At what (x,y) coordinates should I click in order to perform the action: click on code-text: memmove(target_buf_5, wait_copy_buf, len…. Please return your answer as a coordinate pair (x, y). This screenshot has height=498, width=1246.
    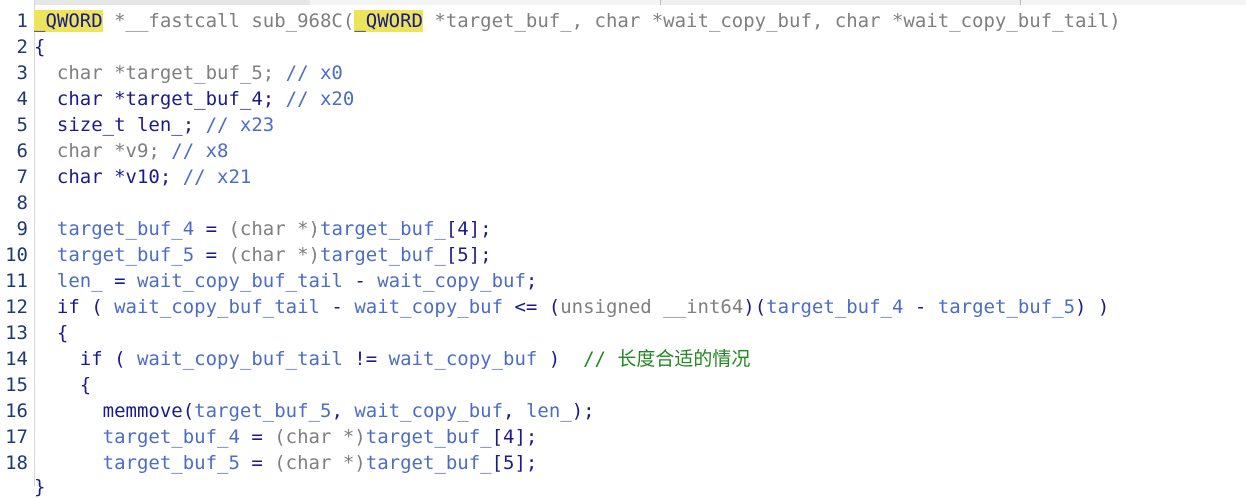
    Looking at the image, I should click on (314, 411).